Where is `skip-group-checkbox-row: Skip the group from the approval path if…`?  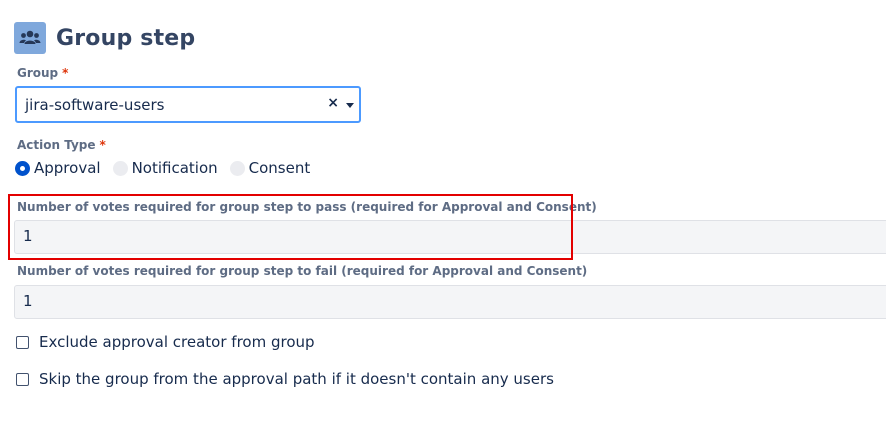 skip-group-checkbox-row: Skip the group from the approval path if… is located at coordinates (285, 379).